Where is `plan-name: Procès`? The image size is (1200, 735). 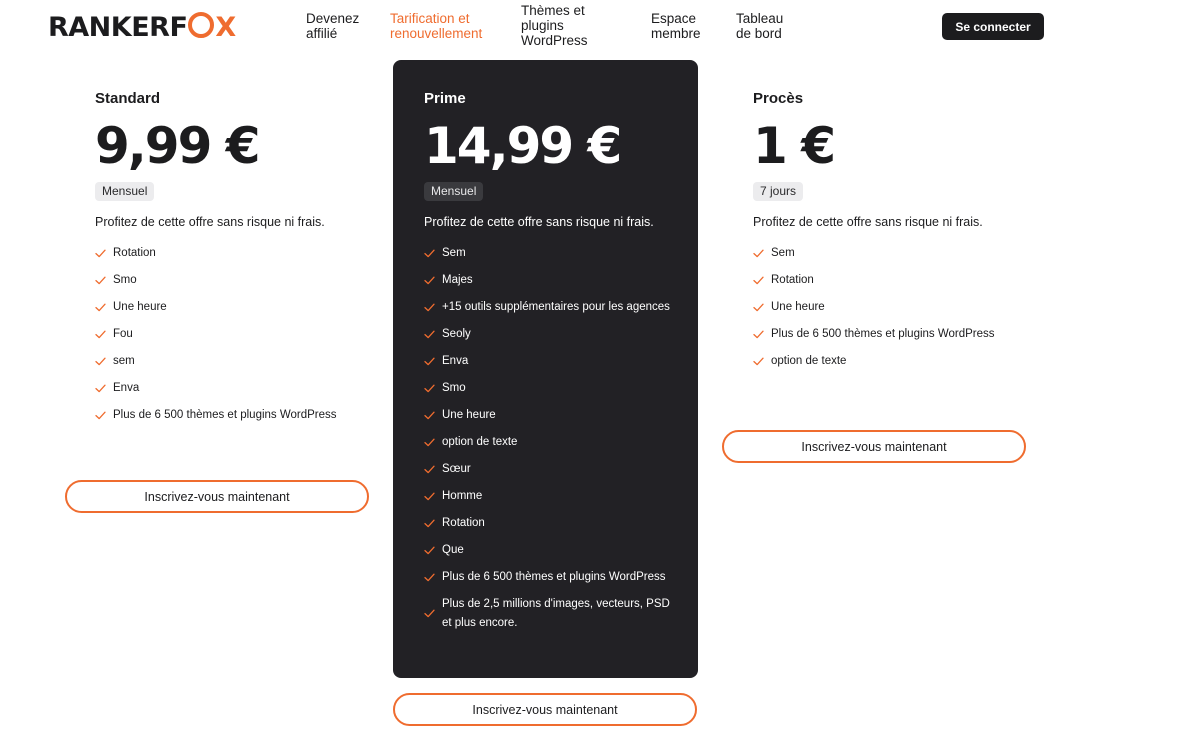
plan-name: Procès is located at coordinates (778, 98).